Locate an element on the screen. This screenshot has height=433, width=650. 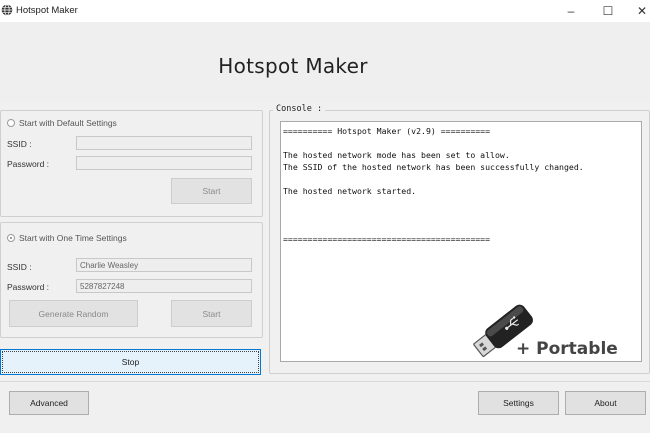
default-password-label: Password : is located at coordinates (28, 164).